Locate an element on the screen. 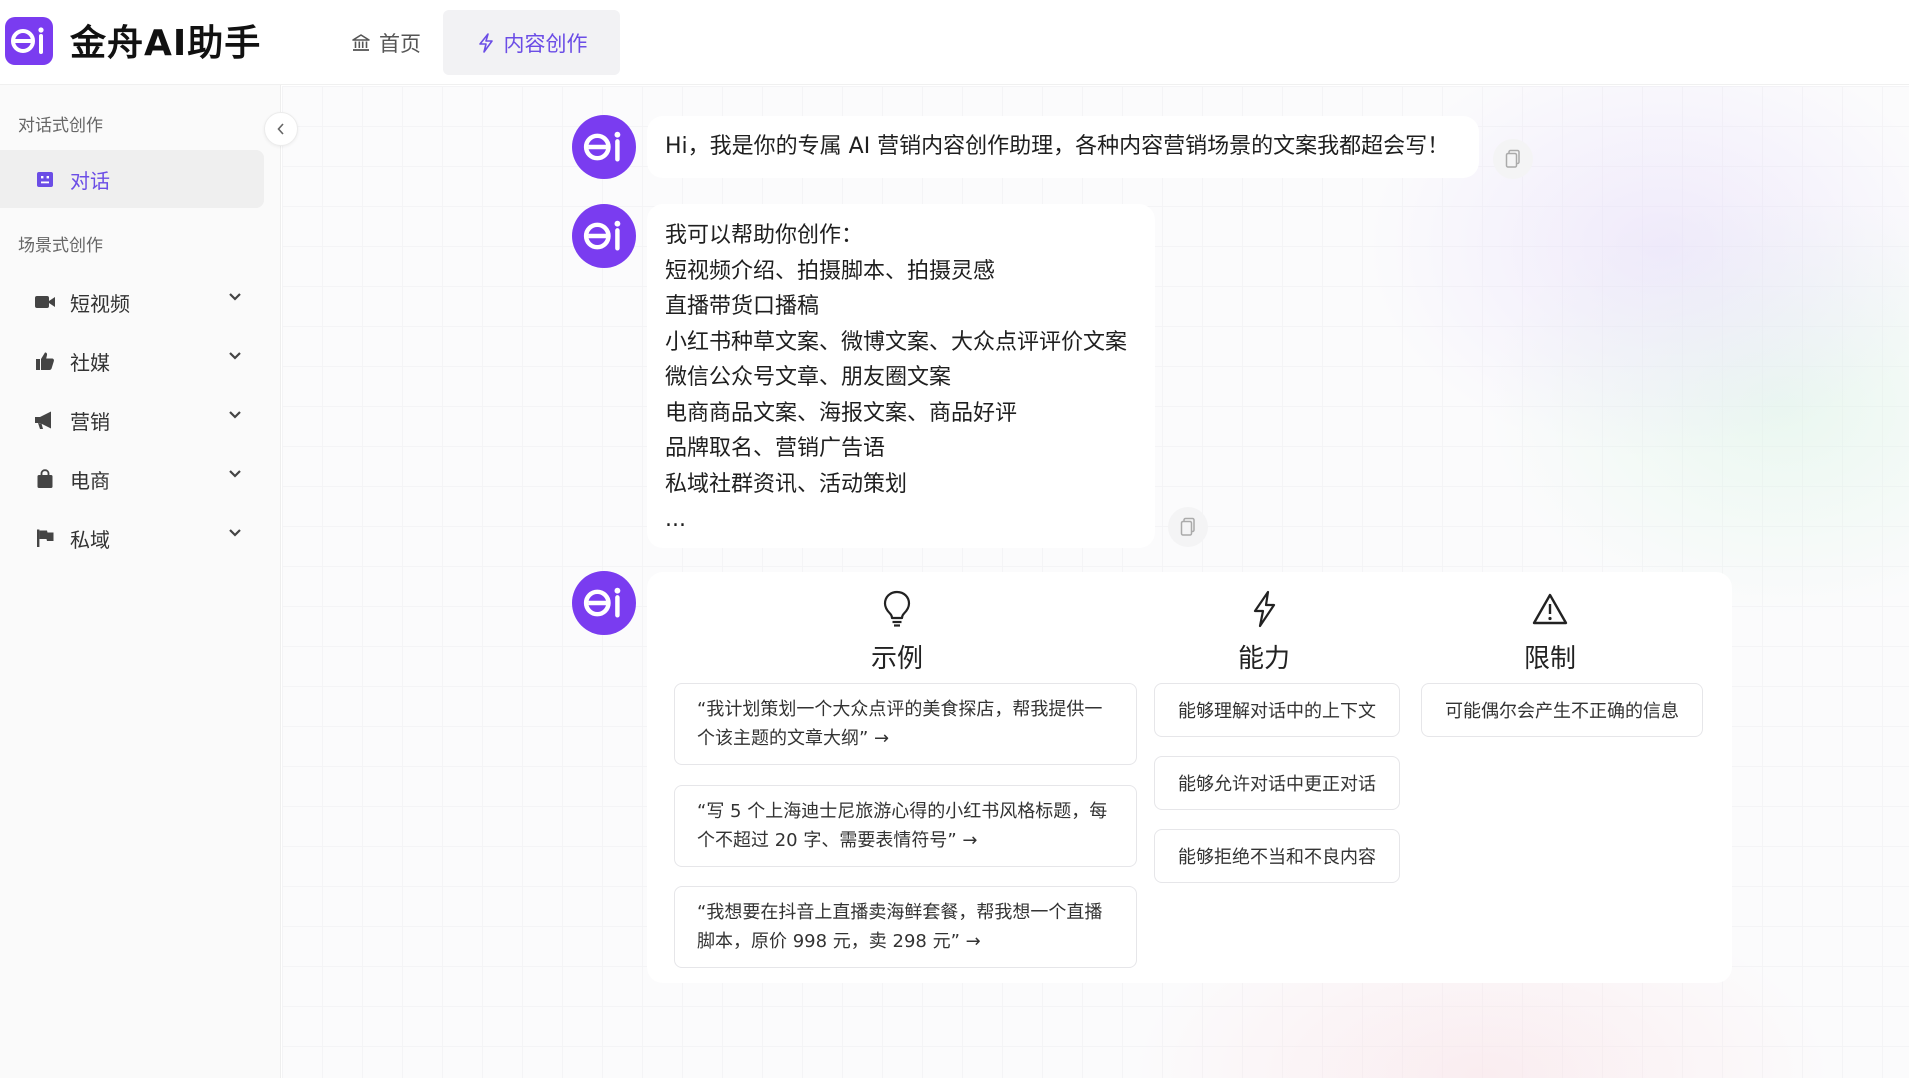 The height and width of the screenshot is (1078, 1909). sidebar-item-label: 营销 is located at coordinates (90, 421).